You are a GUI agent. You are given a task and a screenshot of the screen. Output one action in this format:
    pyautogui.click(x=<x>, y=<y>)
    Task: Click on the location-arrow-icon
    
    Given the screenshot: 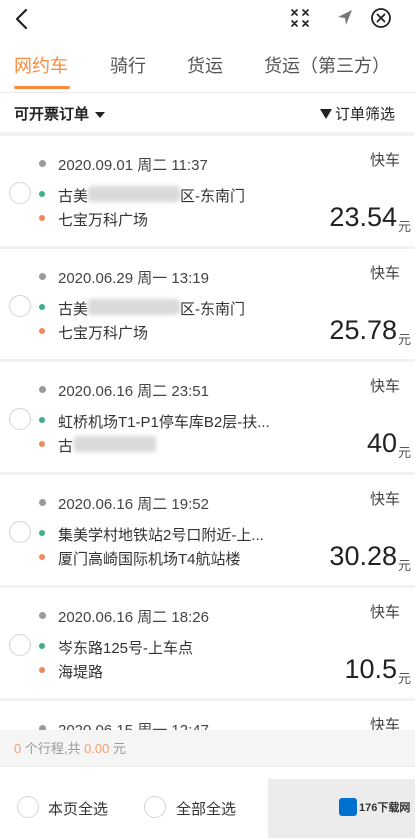 What is the action you would take?
    pyautogui.click(x=345, y=18)
    